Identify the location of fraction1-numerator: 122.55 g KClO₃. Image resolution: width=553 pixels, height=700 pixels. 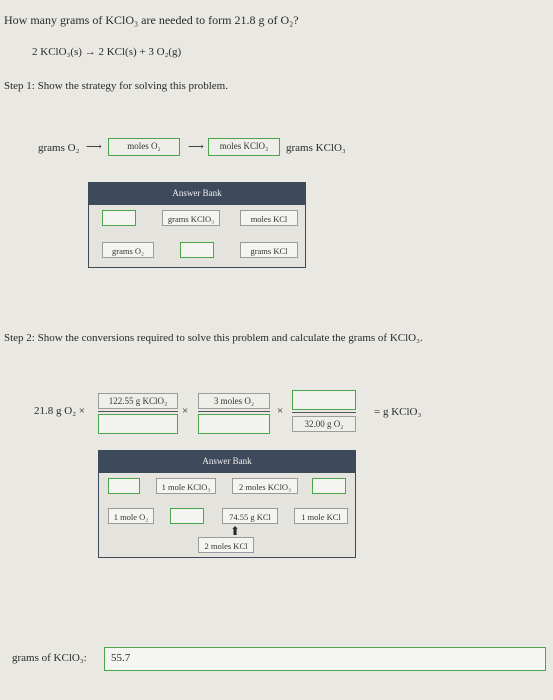
(138, 401).